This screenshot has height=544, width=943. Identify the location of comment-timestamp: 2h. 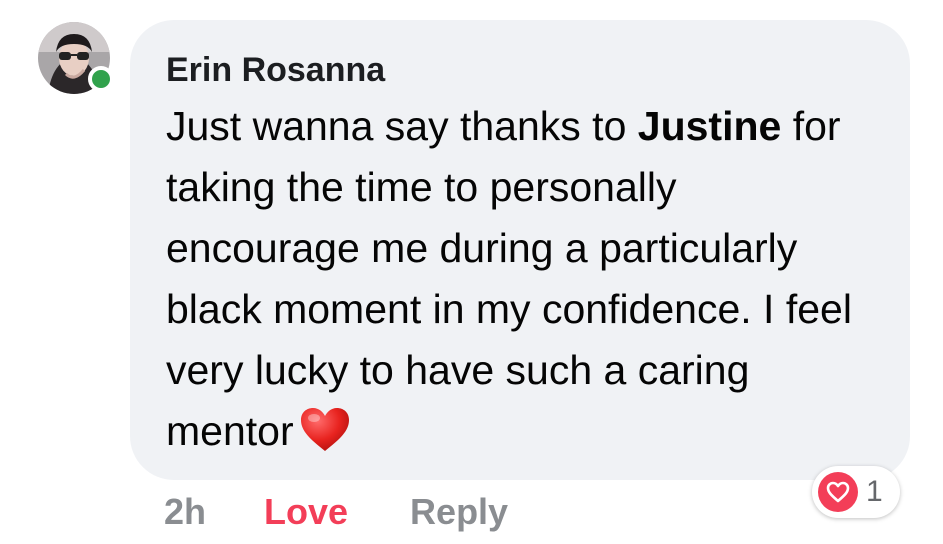
(185, 512).